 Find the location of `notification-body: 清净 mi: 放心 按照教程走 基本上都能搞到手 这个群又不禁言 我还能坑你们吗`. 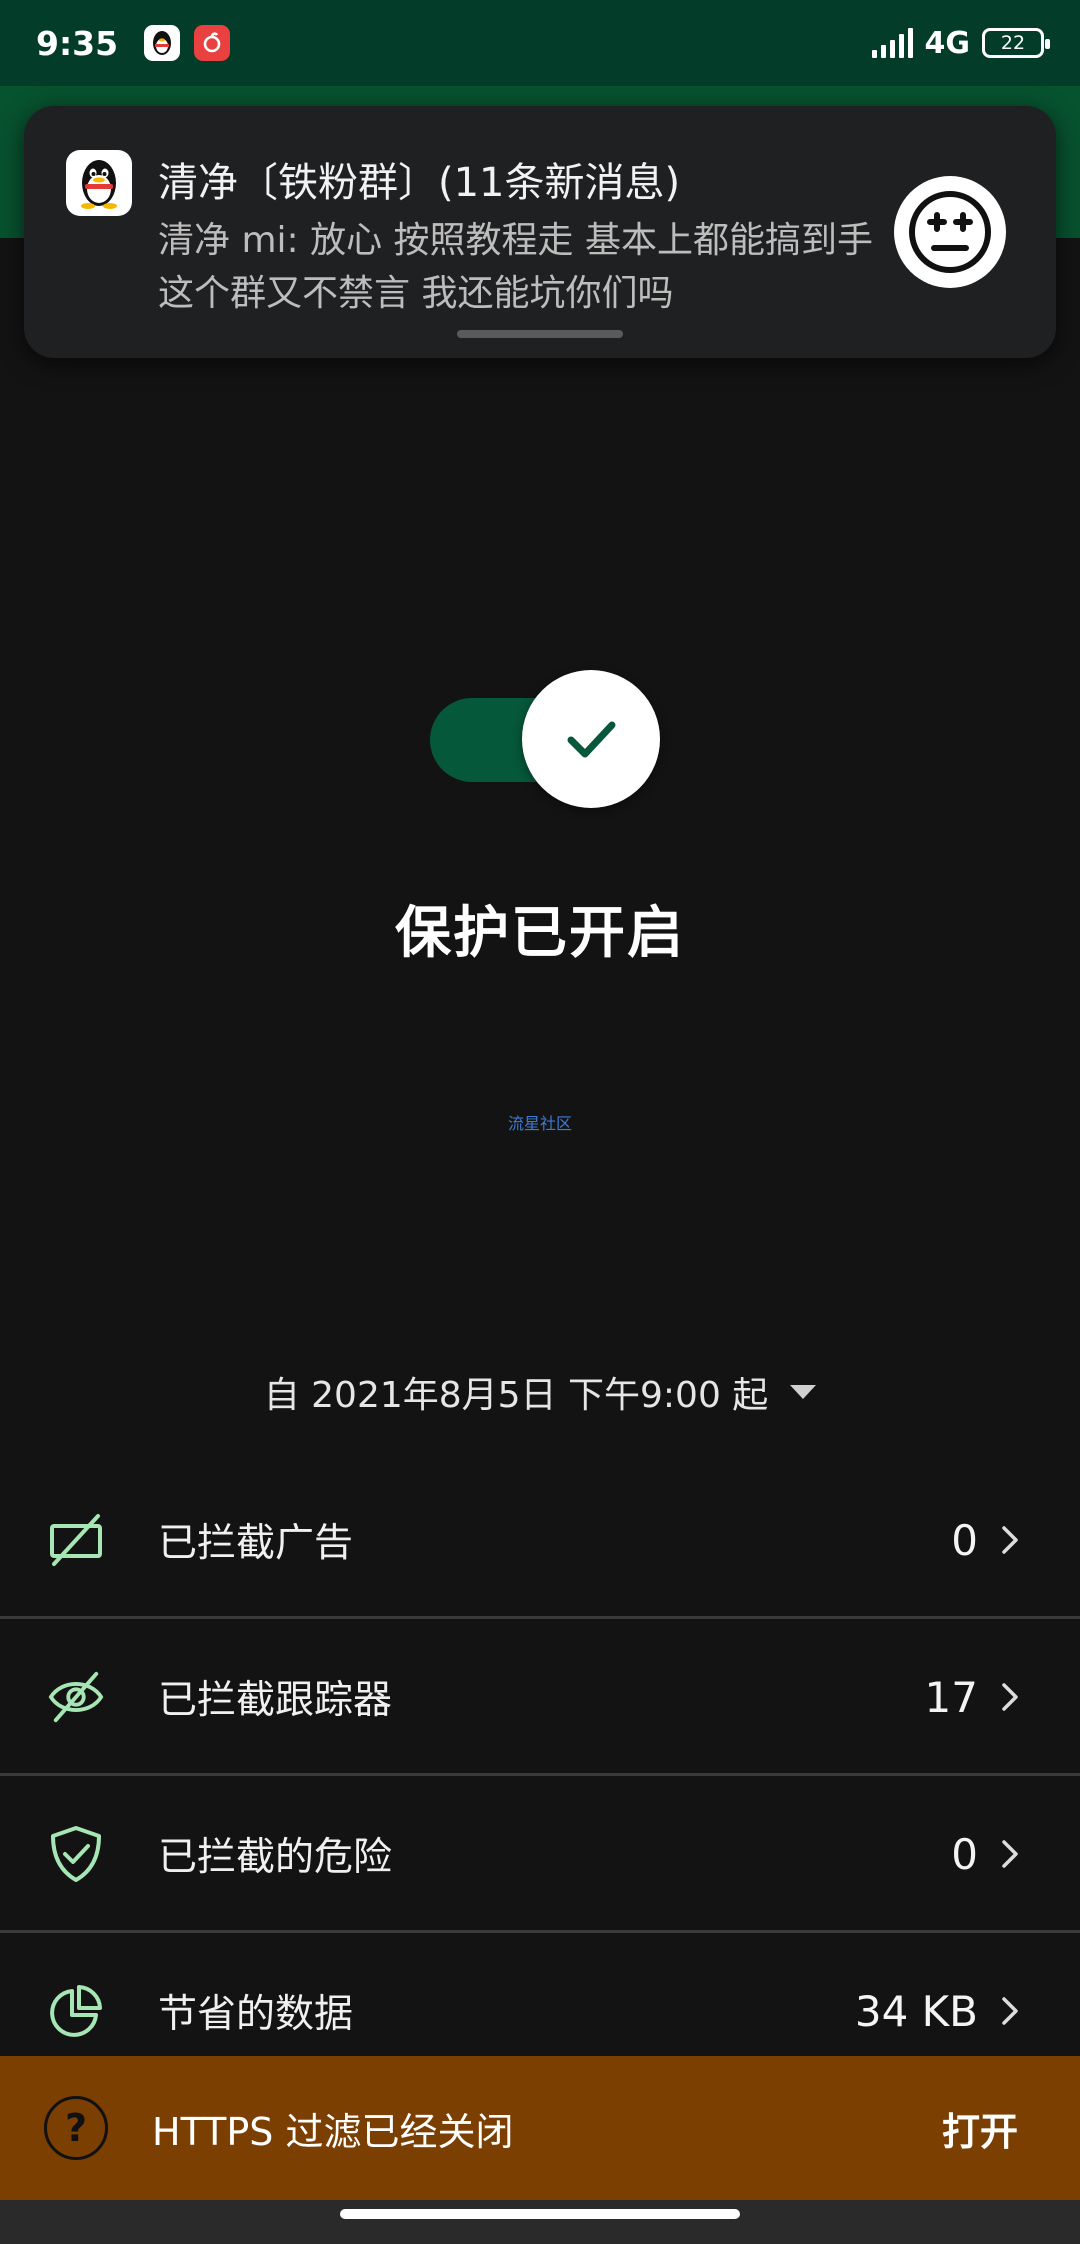

notification-body: 清净 mi: 放心 按照教程走 基本上都能搞到手 这个群又不禁言 我还能坑你们吗 is located at coordinates (515, 267).